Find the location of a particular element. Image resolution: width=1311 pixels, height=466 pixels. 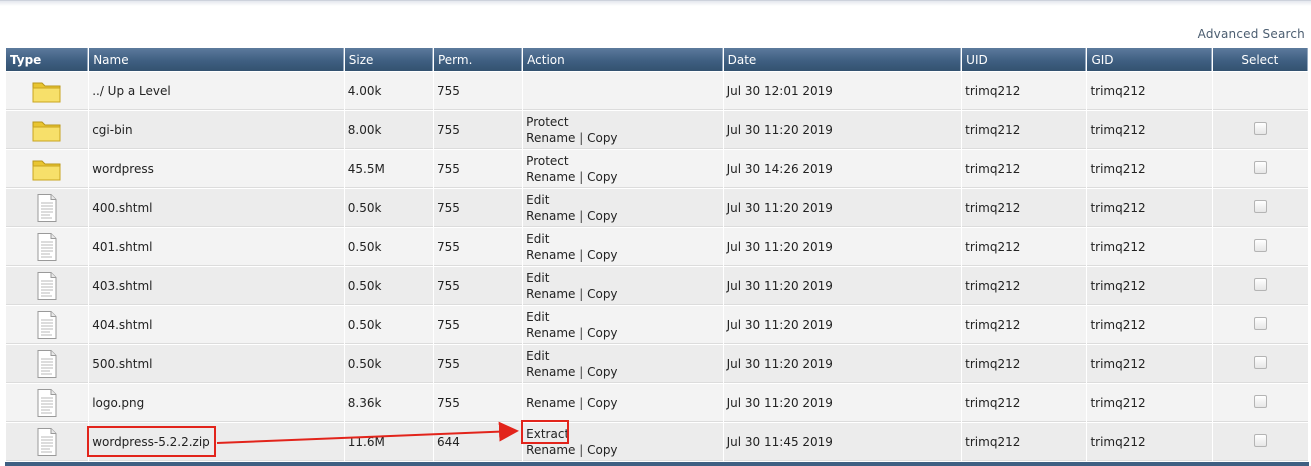

file-name-link: 500.shtml is located at coordinates (122, 364).